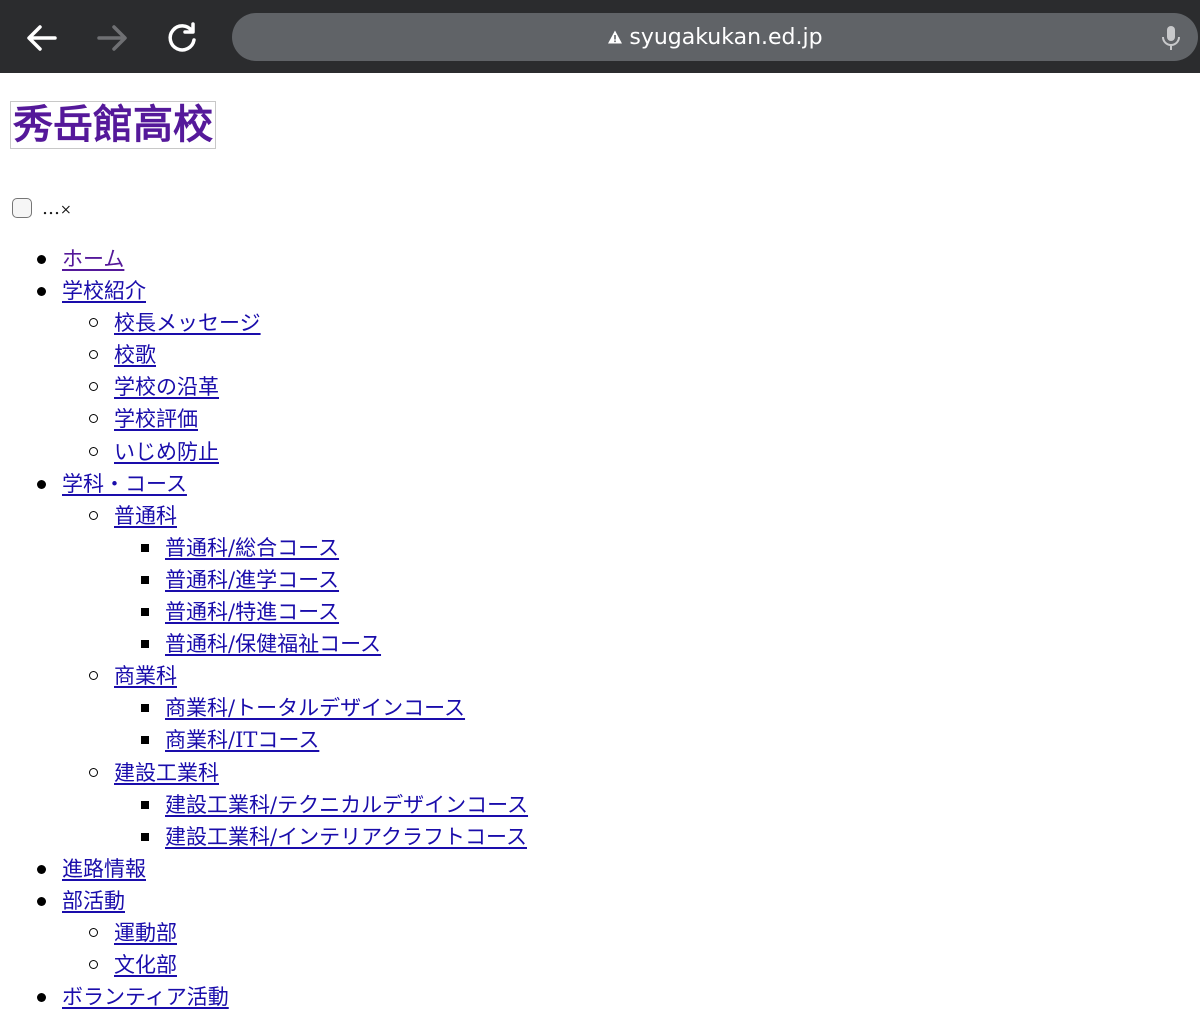 The width and height of the screenshot is (1200, 1013). I want to click on nav-item: 校長メッセージ, so click(264, 323).